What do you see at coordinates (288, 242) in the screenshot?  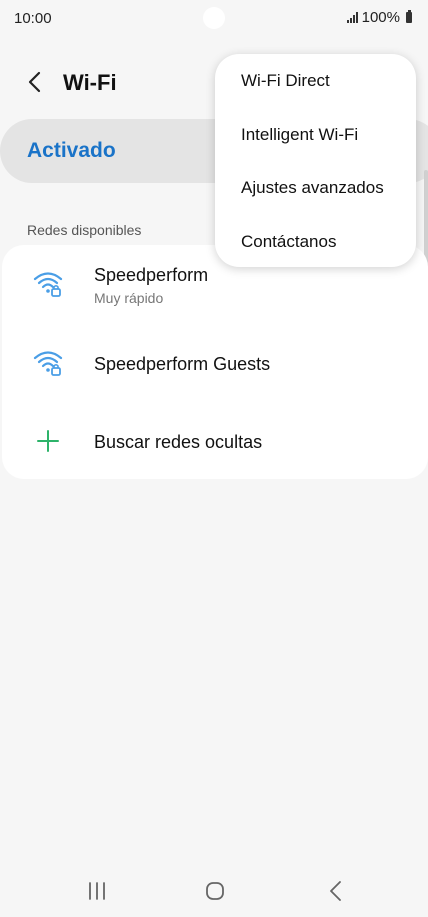 I see `menu-item-contact-us: Contáctanos` at bounding box center [288, 242].